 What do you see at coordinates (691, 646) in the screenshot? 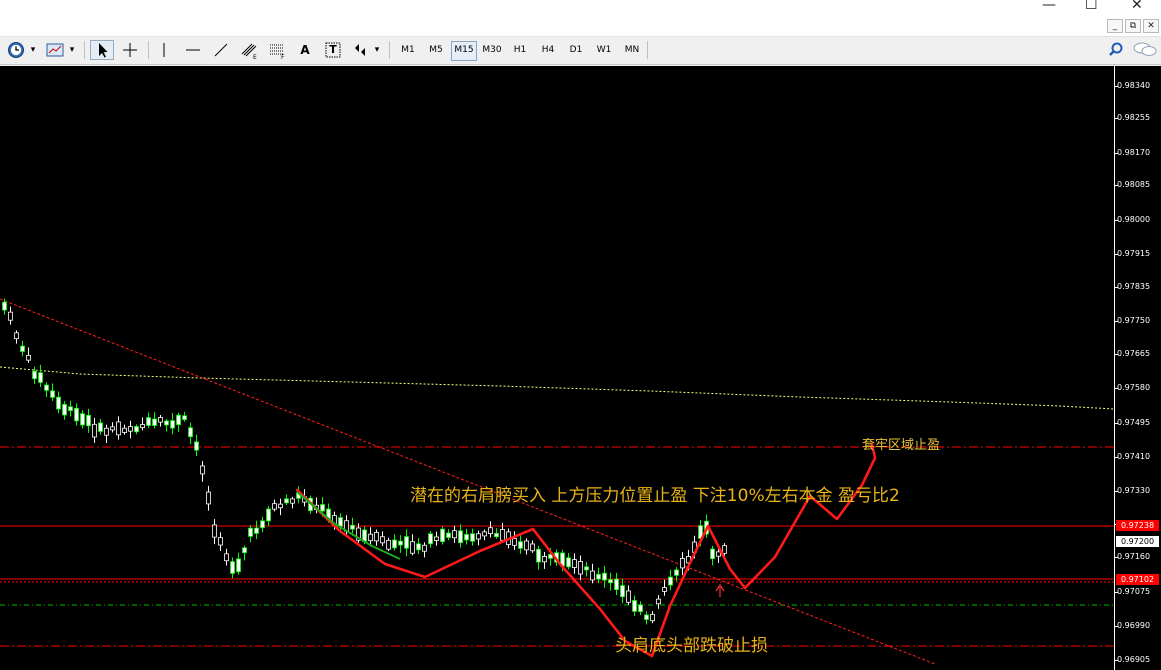
I see `annotation-bottom: 头肩底头部跌破止损` at bounding box center [691, 646].